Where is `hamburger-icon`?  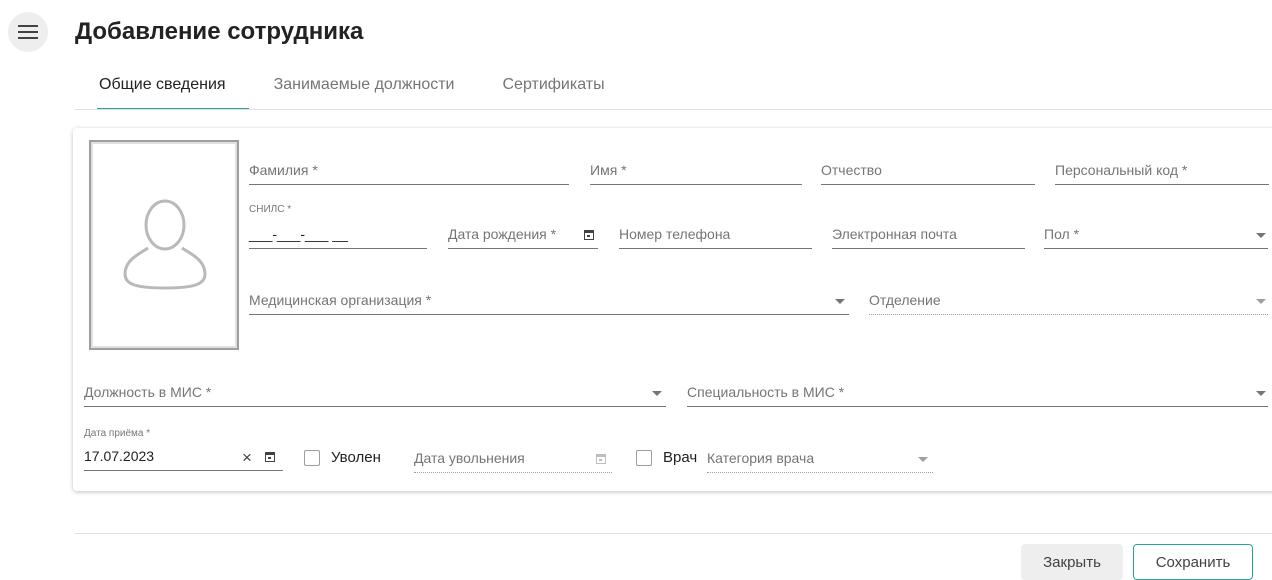 hamburger-icon is located at coordinates (28, 32).